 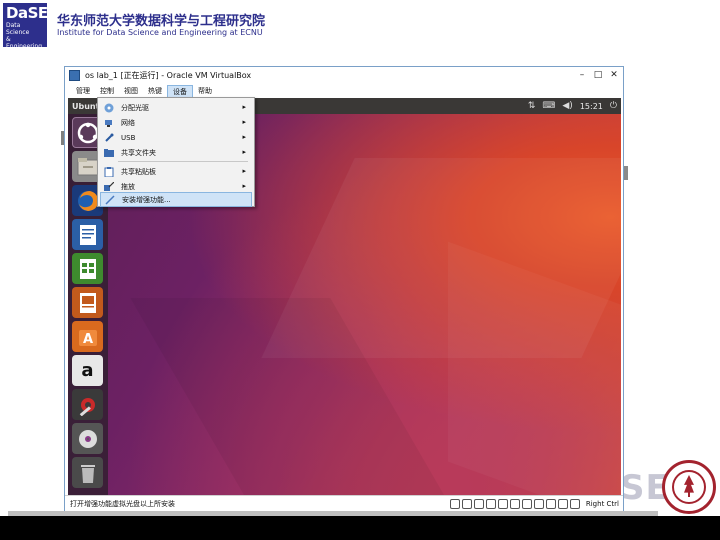 What do you see at coordinates (613, 106) in the screenshot?
I see `power-icon: ⏻` at bounding box center [613, 106].